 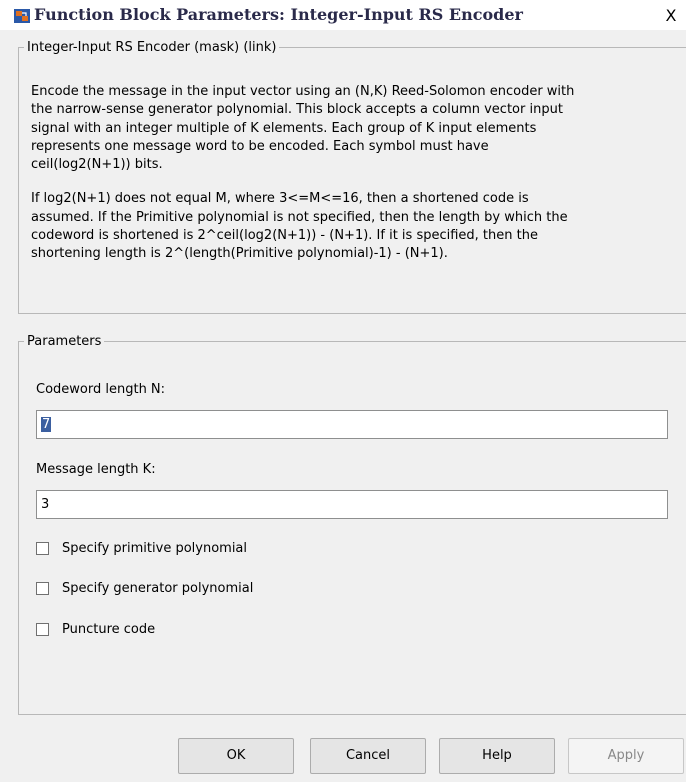 I want to click on message-length-label: Message length K:, so click(x=96, y=469).